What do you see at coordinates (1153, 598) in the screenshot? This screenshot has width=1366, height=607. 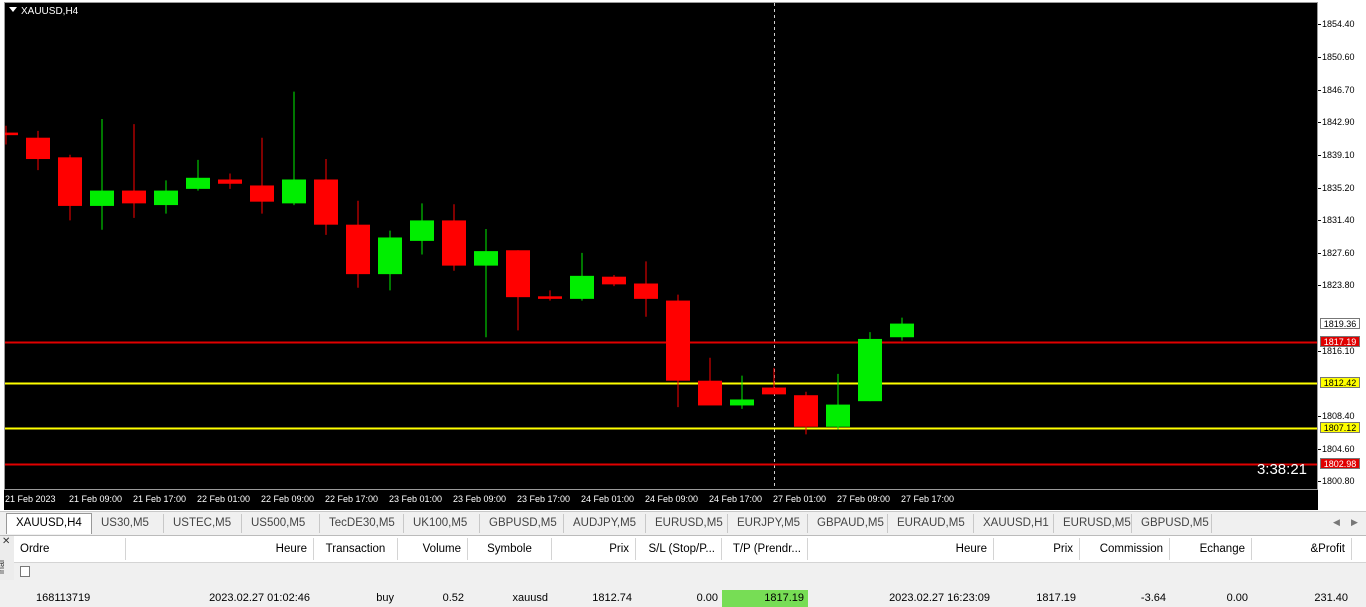 I see `table-cell: -3.64` at bounding box center [1153, 598].